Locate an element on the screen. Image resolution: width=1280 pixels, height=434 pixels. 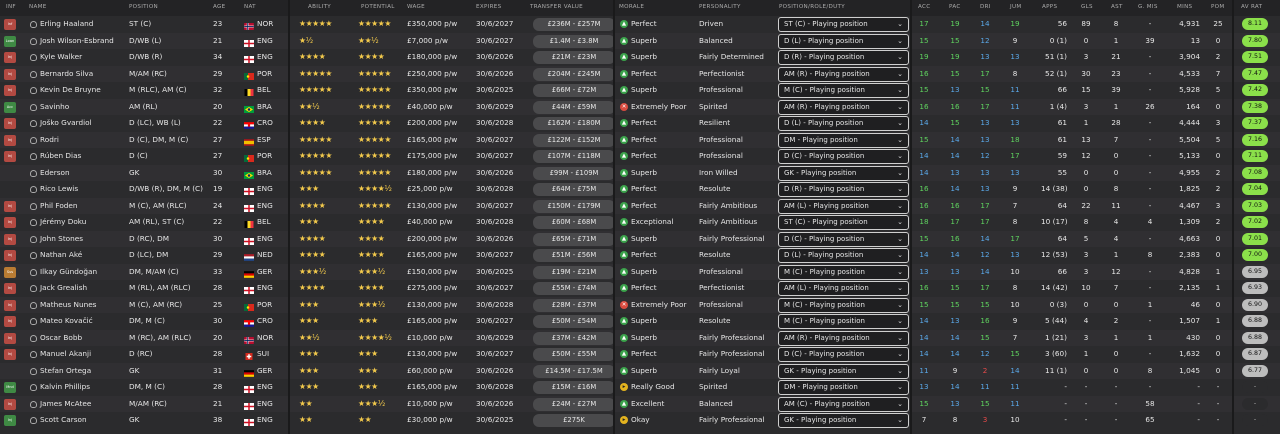
player-name: Rodri is located at coordinates (49, 140).